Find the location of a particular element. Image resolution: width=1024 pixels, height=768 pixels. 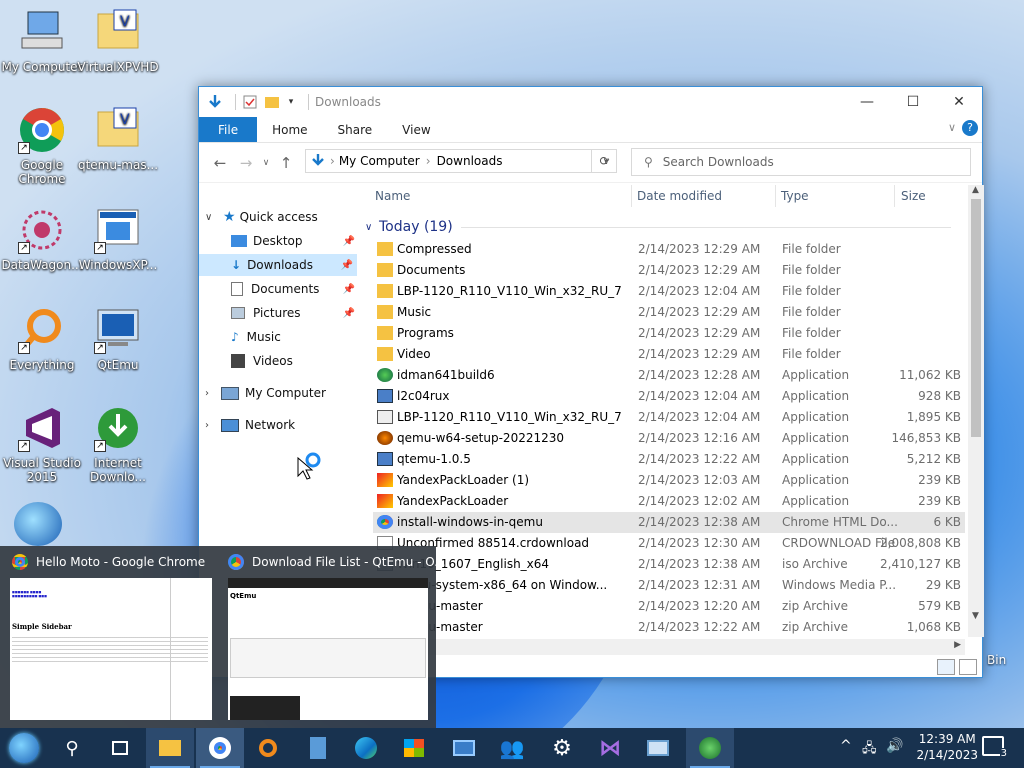

recycle-bin-label: Bin is located at coordinates (996, 660).